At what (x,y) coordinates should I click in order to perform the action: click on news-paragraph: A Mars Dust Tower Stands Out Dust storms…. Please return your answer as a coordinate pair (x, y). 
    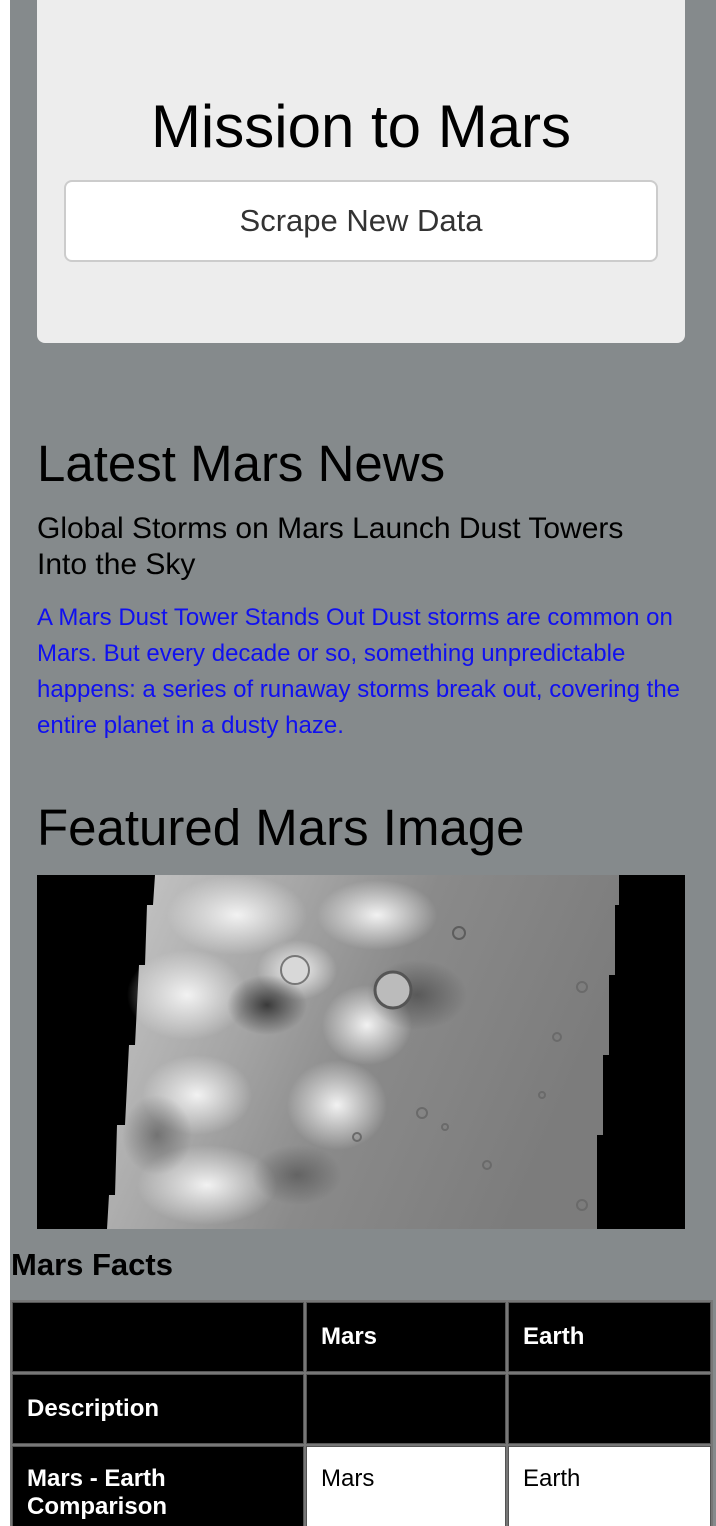
    Looking at the image, I should click on (359, 671).